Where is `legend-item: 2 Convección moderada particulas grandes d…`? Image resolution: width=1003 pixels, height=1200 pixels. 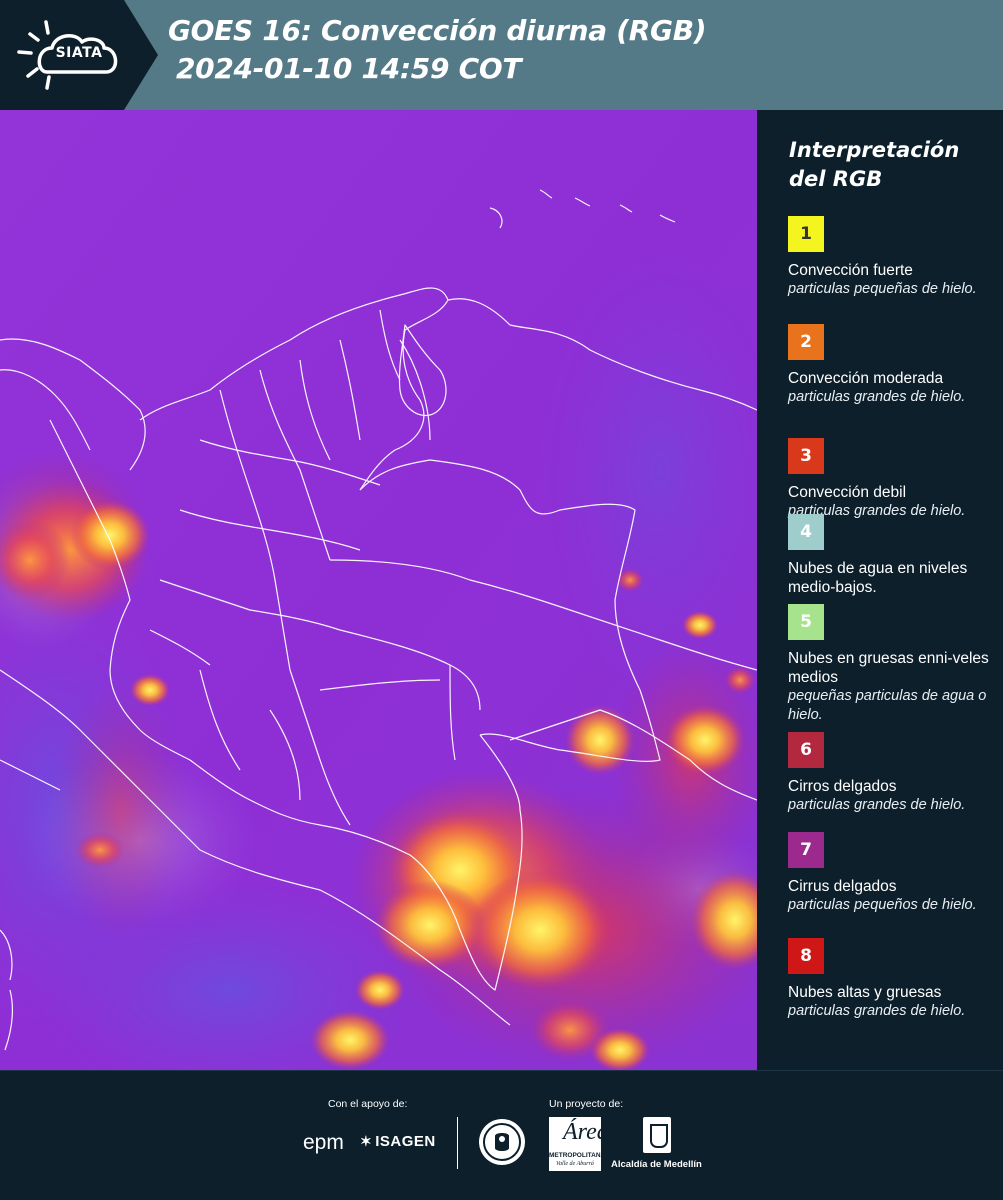 legend-item: 2 Convección moderada particulas grandes d… is located at coordinates (893, 365).